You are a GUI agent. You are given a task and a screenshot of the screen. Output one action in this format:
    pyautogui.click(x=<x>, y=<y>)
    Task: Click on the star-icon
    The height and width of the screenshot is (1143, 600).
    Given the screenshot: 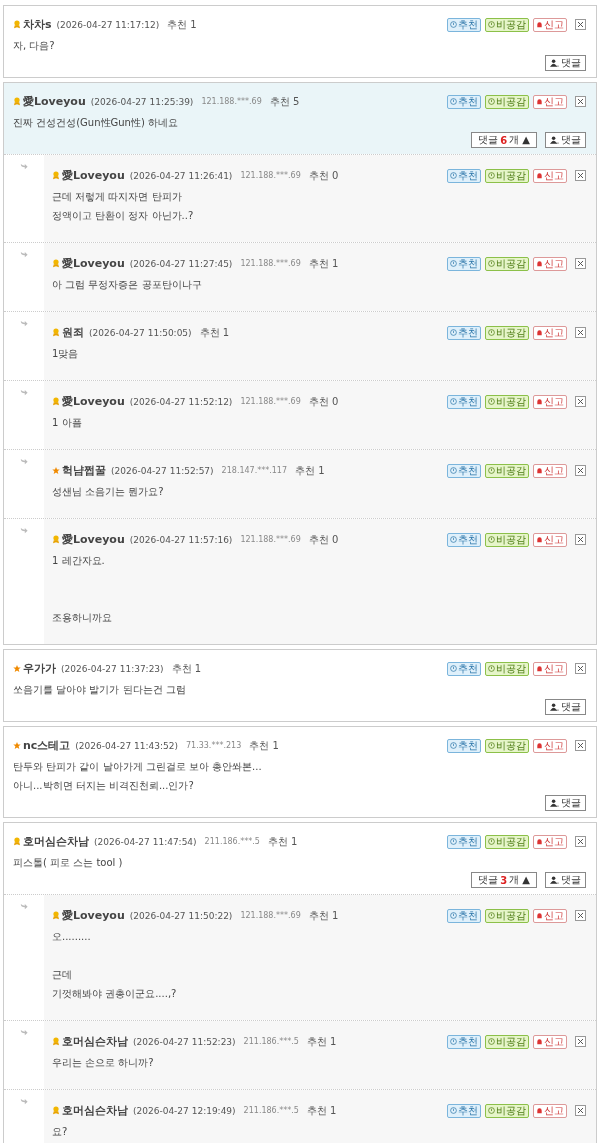 What is the action you would take?
    pyautogui.click(x=17, y=745)
    